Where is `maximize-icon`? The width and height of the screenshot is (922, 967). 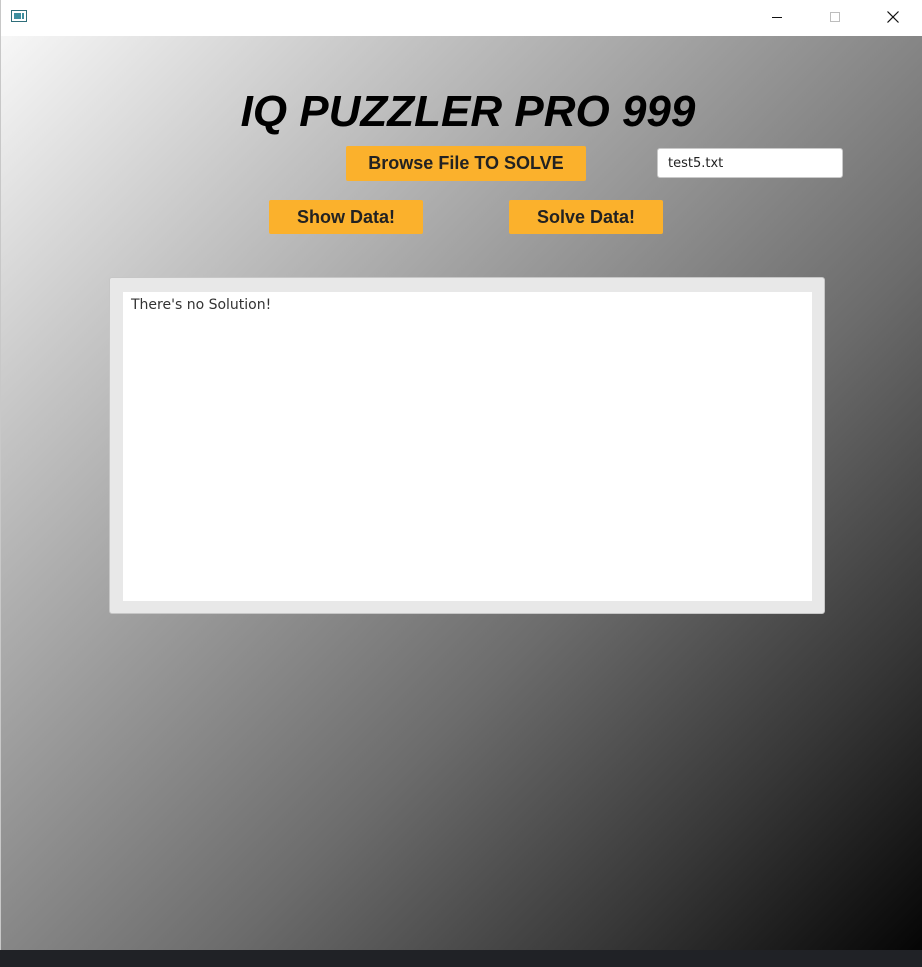 maximize-icon is located at coordinates (835, 17).